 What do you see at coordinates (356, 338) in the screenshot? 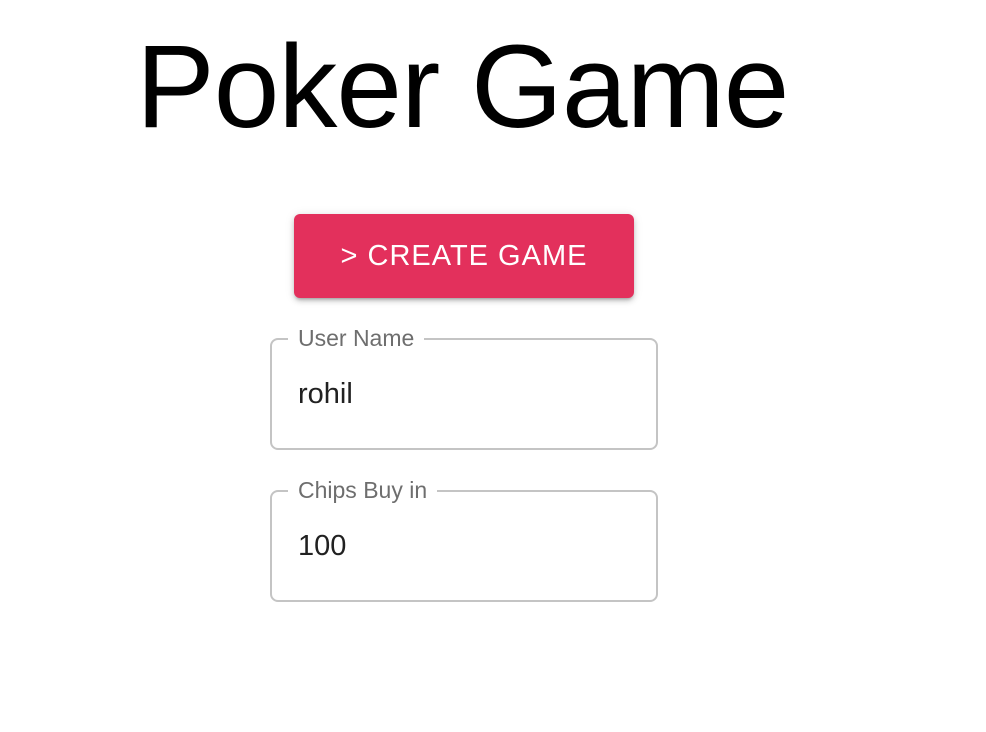
I see `user-name-label: User Name` at bounding box center [356, 338].